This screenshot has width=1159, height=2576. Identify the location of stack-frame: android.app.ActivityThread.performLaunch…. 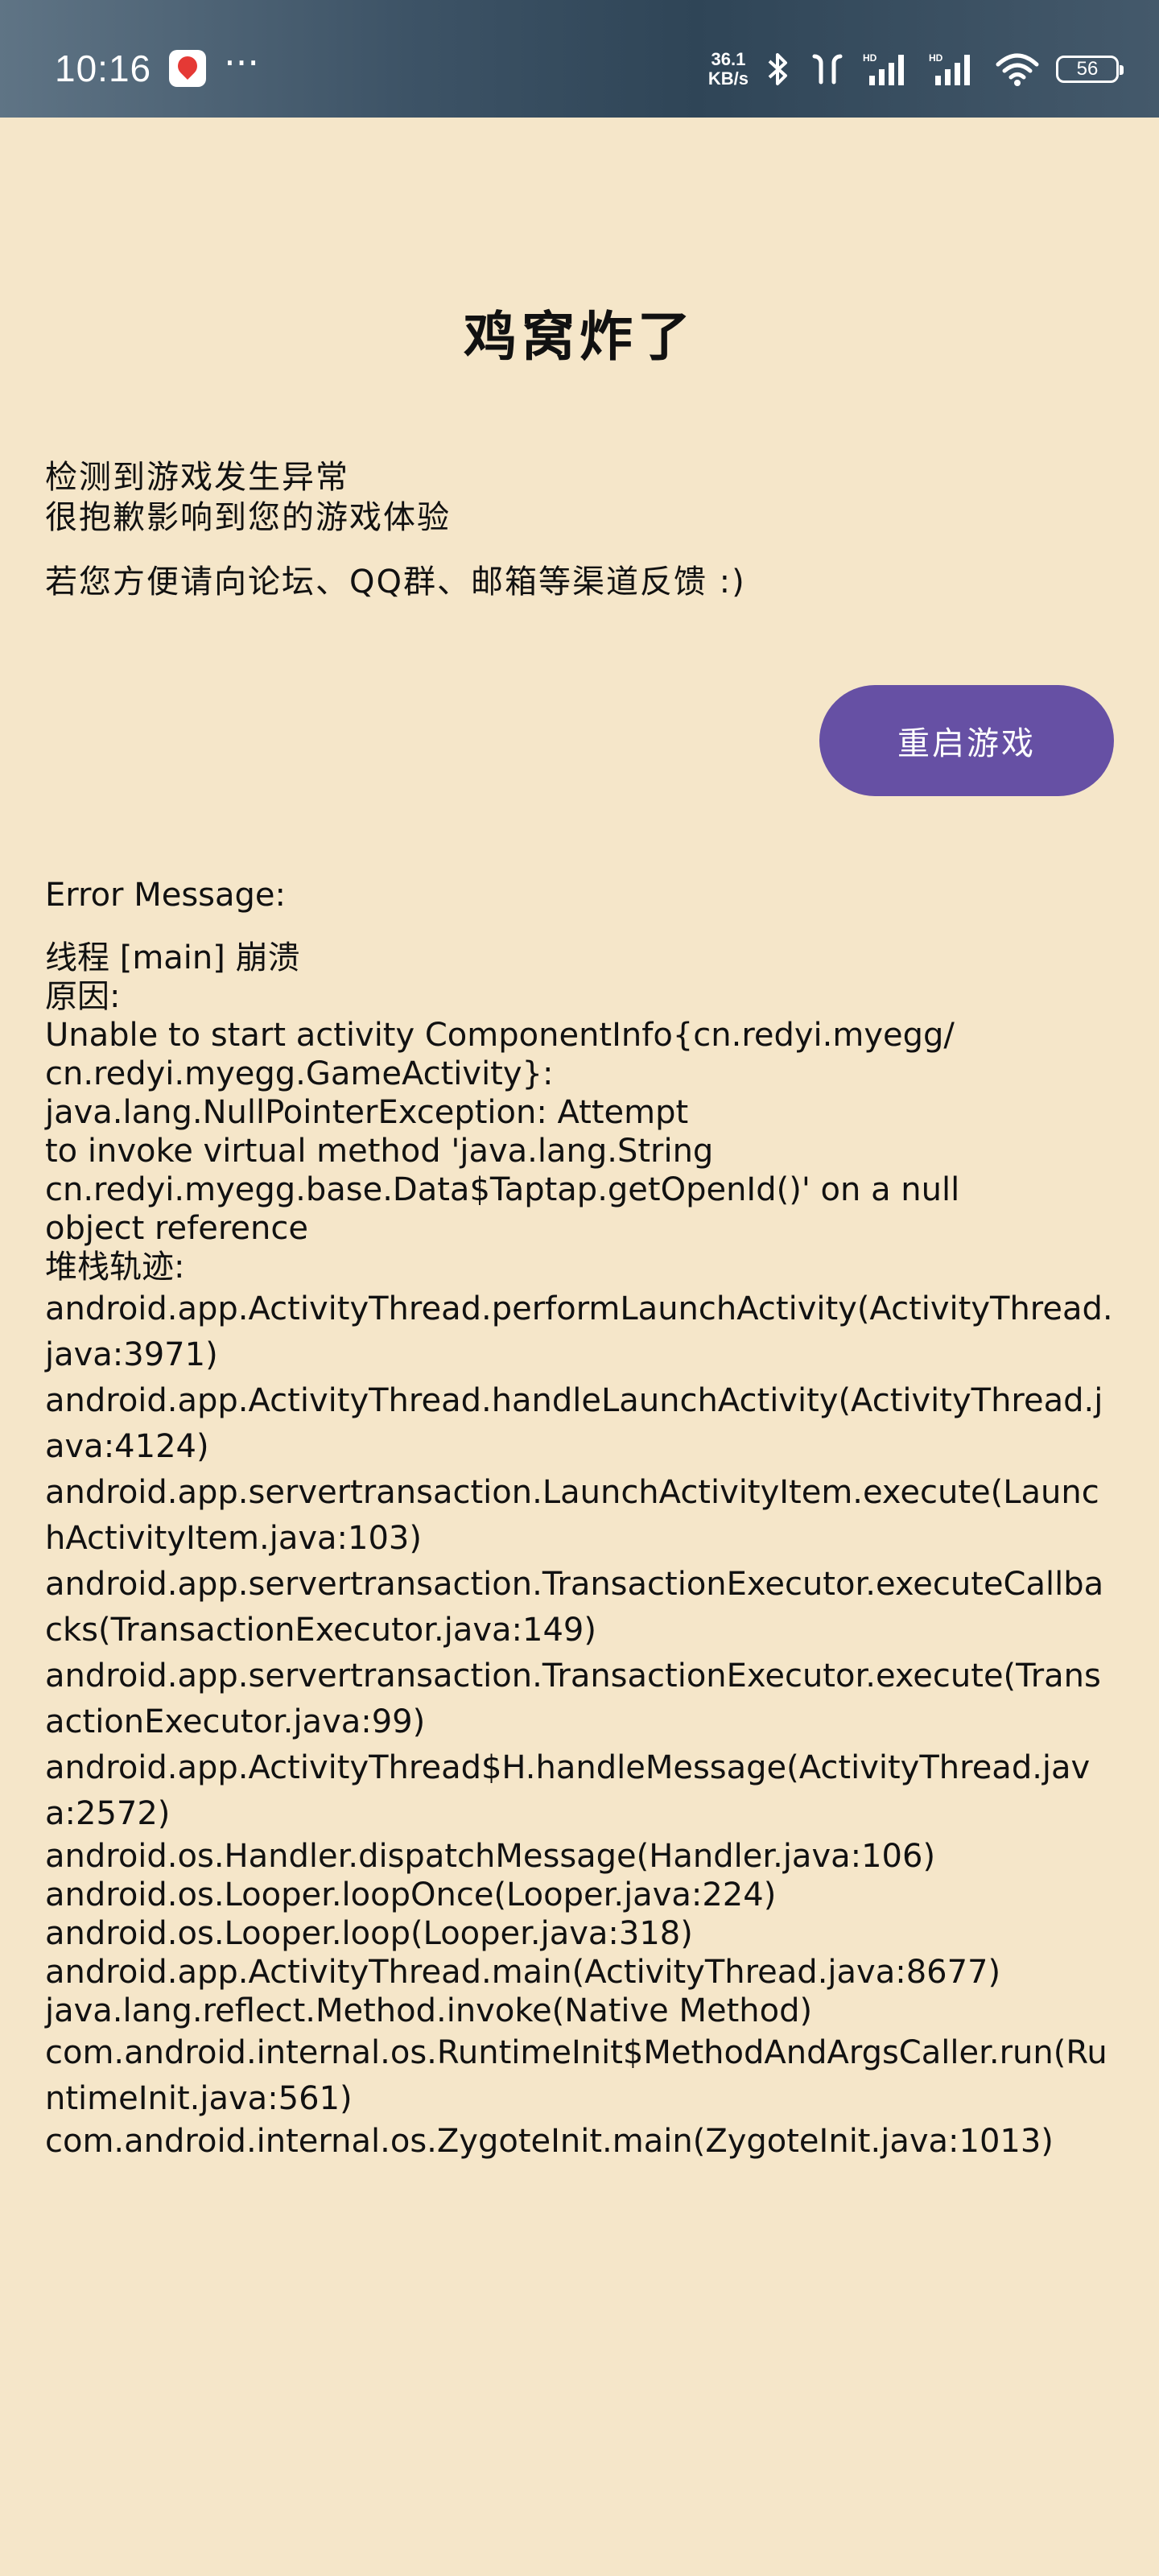
(579, 1331).